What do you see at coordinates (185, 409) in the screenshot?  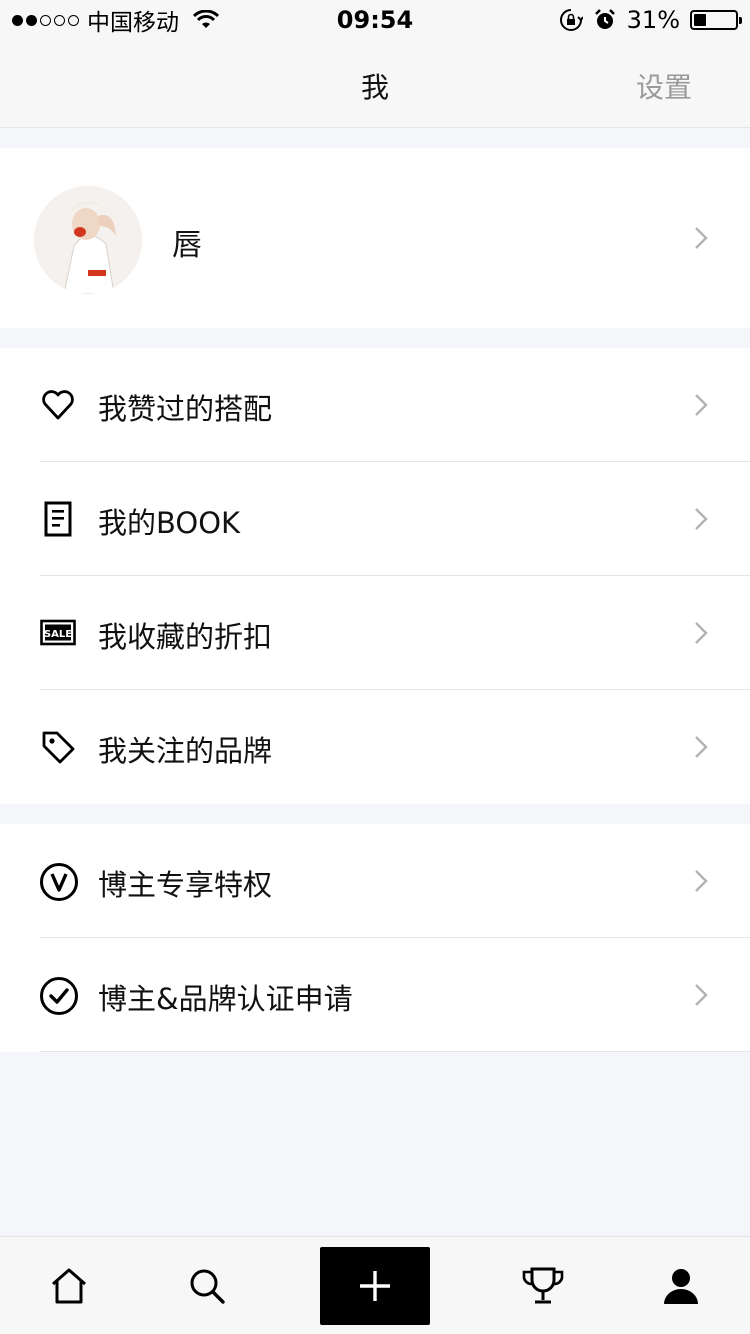 I see `list-item-label: 我赞过的搭配` at bounding box center [185, 409].